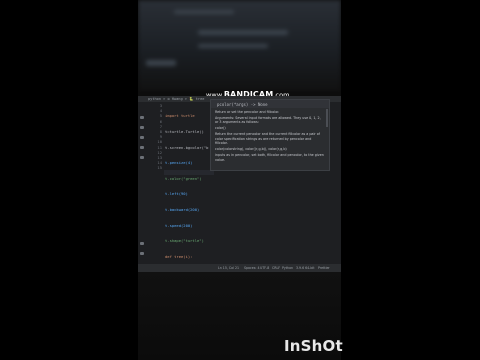 This screenshot has width=480, height=360. What do you see at coordinates (276, 268) in the screenshot?
I see `status-eol: CRLF` at bounding box center [276, 268].